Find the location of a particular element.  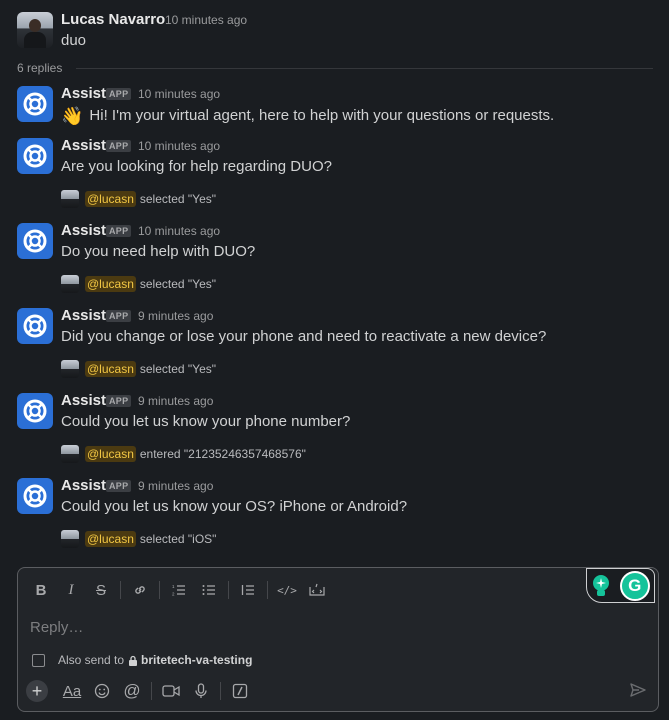

user-avatar is located at coordinates (35, 30).